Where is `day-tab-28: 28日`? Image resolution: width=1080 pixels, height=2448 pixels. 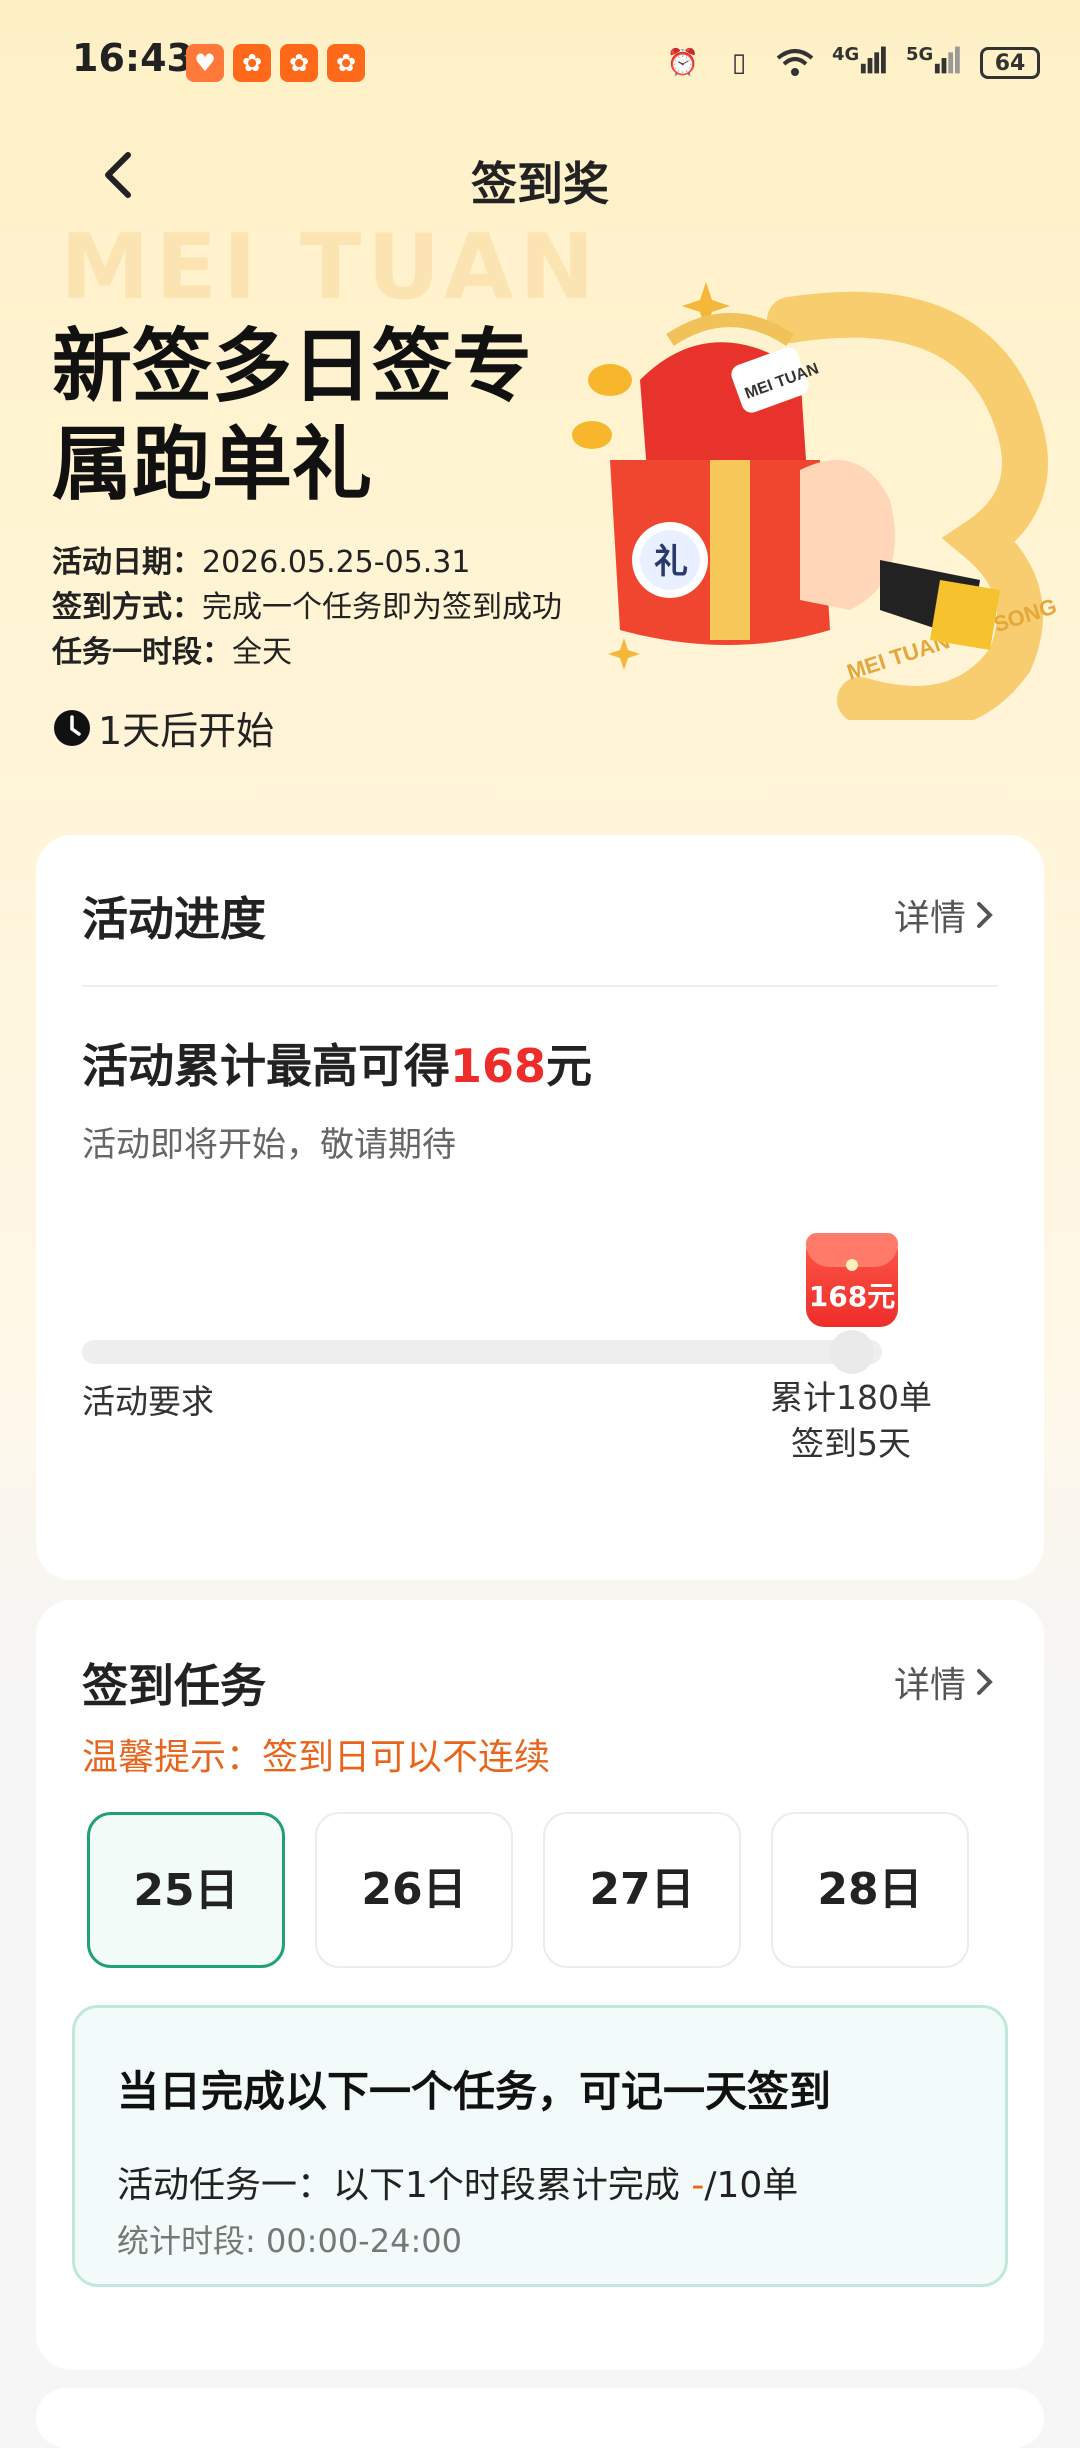
day-tab-28: 28日 is located at coordinates (870, 1890).